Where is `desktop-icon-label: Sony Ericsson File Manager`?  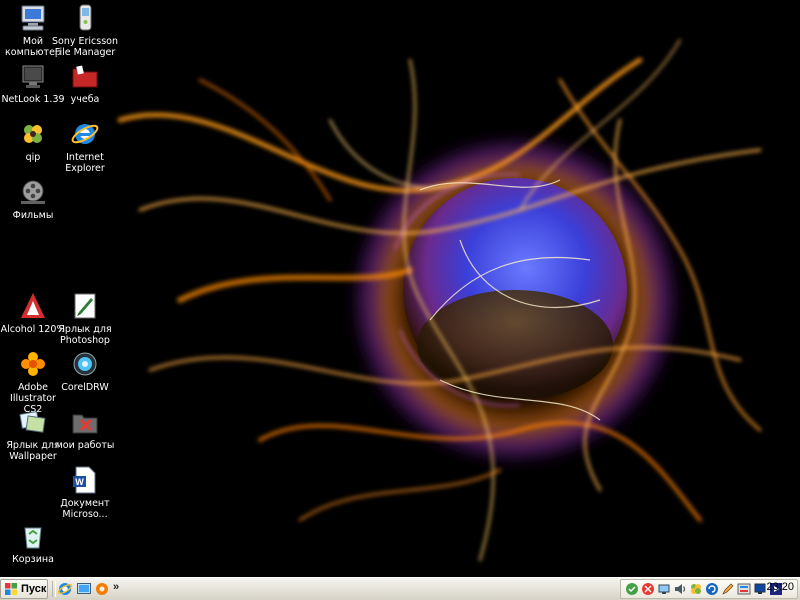
desktop-icon-label: Sony Ericsson File Manager is located at coordinates (85, 47).